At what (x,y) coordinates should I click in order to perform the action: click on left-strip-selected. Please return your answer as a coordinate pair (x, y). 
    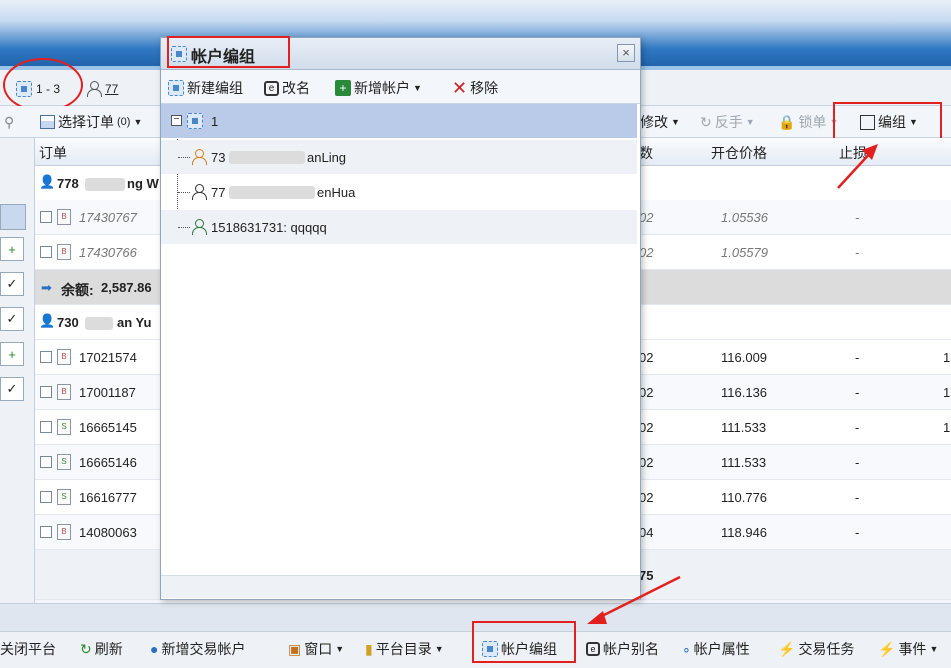
    Looking at the image, I should click on (13, 217).